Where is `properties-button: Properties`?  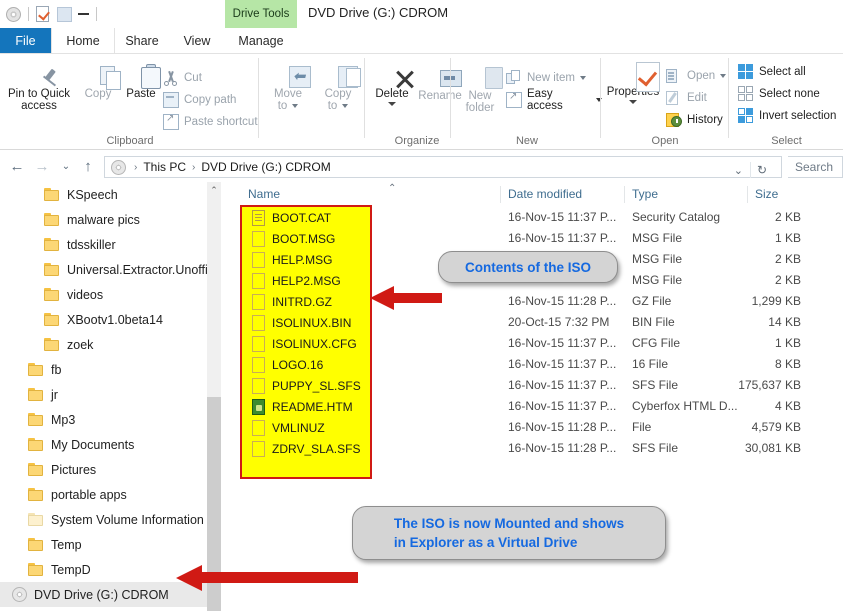 properties-button: Properties is located at coordinates (633, 83).